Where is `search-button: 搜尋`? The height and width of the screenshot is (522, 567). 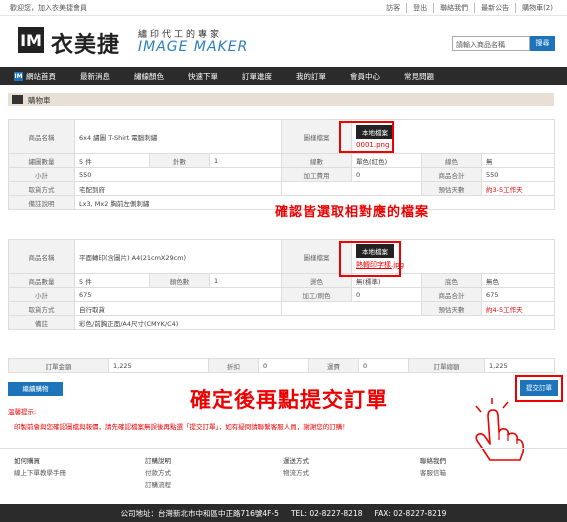 search-button: 搜尋 is located at coordinates (542, 43).